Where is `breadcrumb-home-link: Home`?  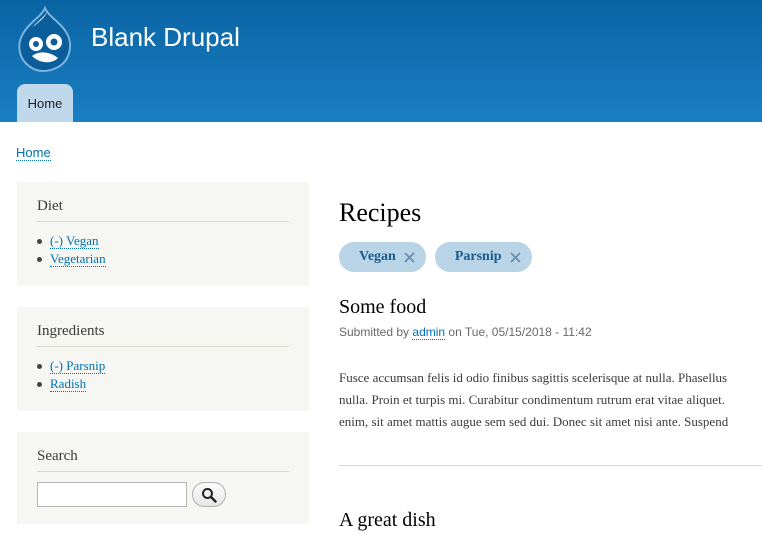 breadcrumb-home-link: Home is located at coordinates (33, 153).